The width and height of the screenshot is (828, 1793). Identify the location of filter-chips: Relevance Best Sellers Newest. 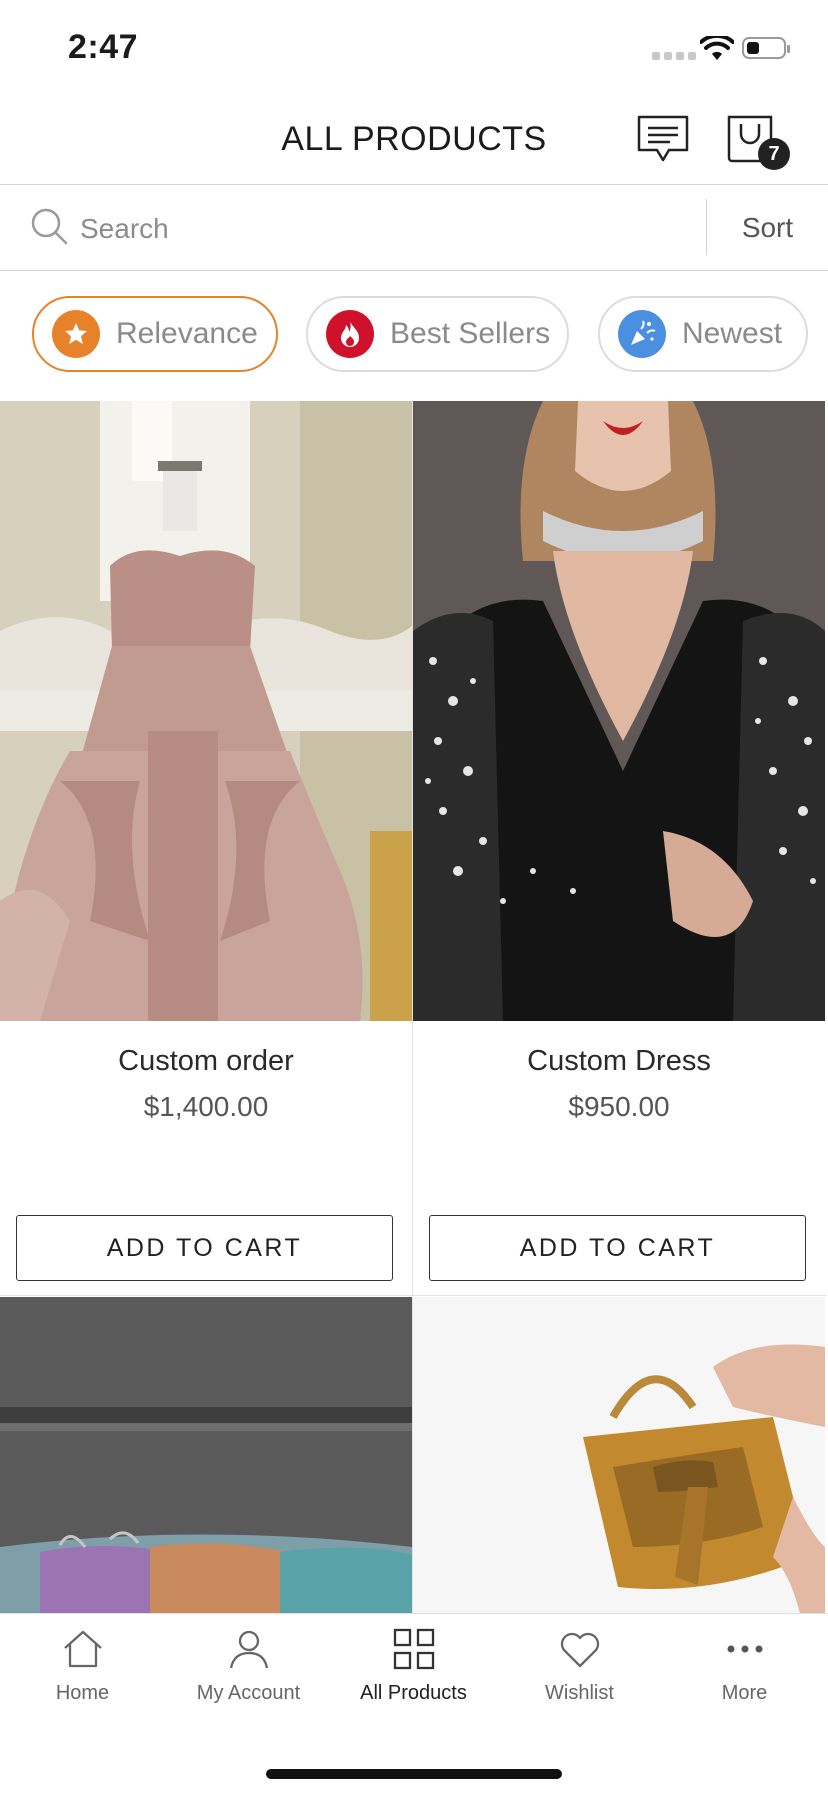
(414, 335).